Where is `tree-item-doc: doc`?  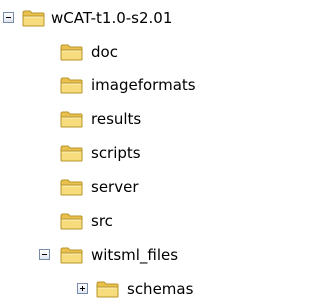
tree-item-doc: doc is located at coordinates (126, 52).